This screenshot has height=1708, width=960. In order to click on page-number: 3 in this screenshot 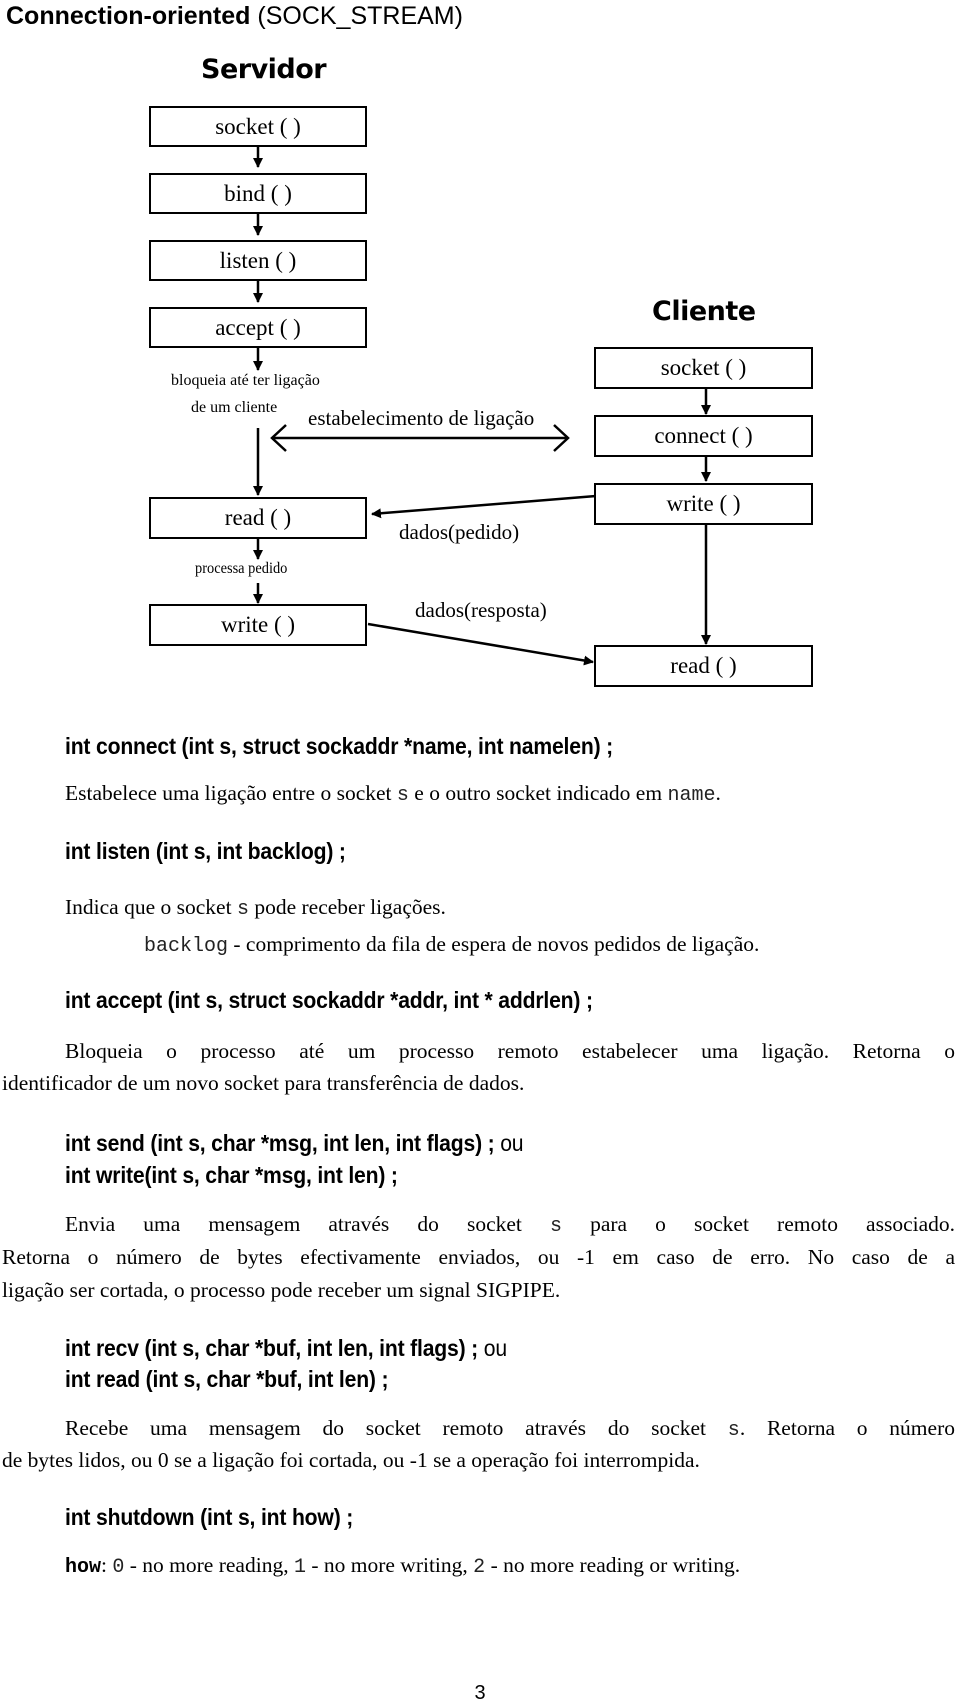, I will do `click(480, 1693)`.